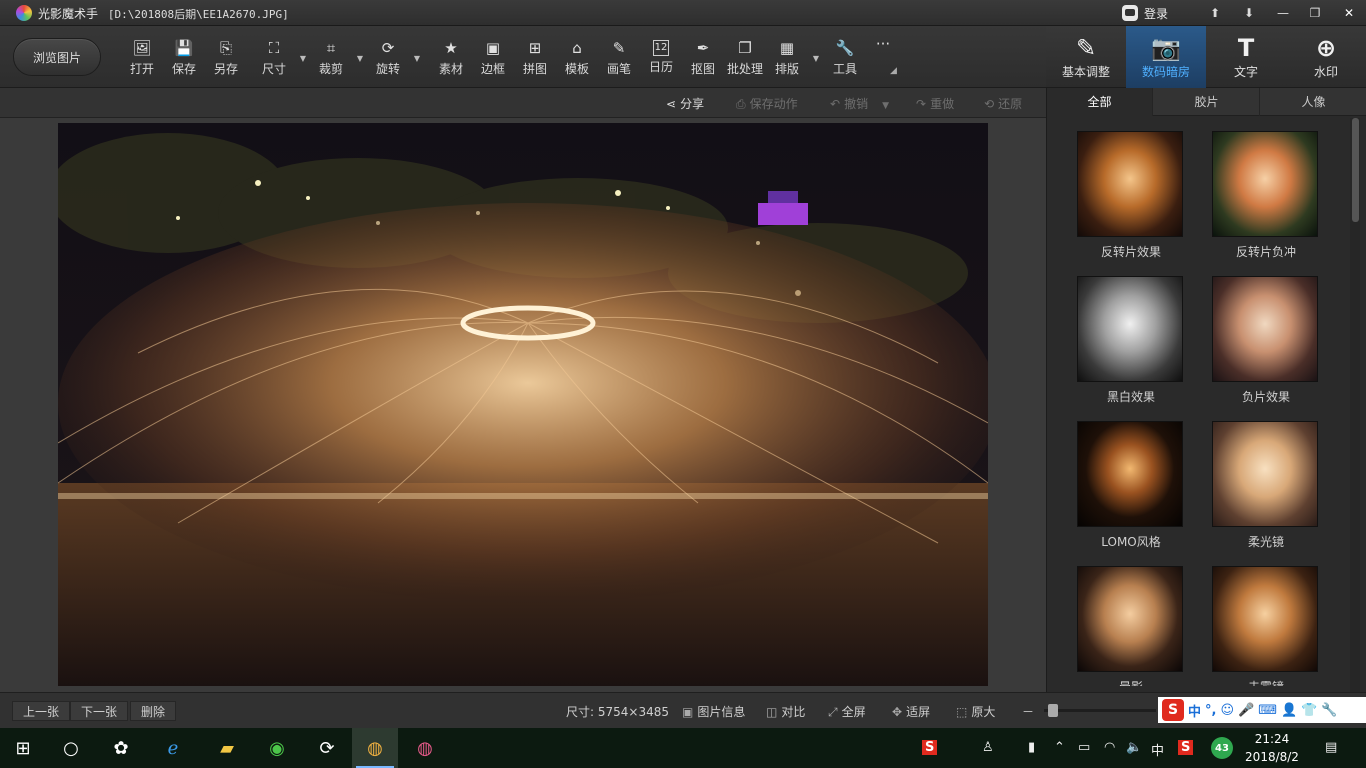  Describe the element at coordinates (988, 747) in the screenshot. I see `people-icon: ♙` at that location.